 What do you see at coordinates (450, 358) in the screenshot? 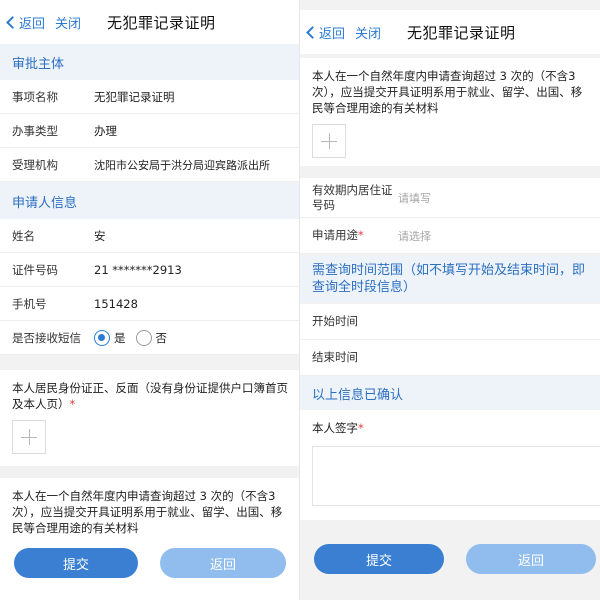
I see `end-time-row: 结束时间` at bounding box center [450, 358].